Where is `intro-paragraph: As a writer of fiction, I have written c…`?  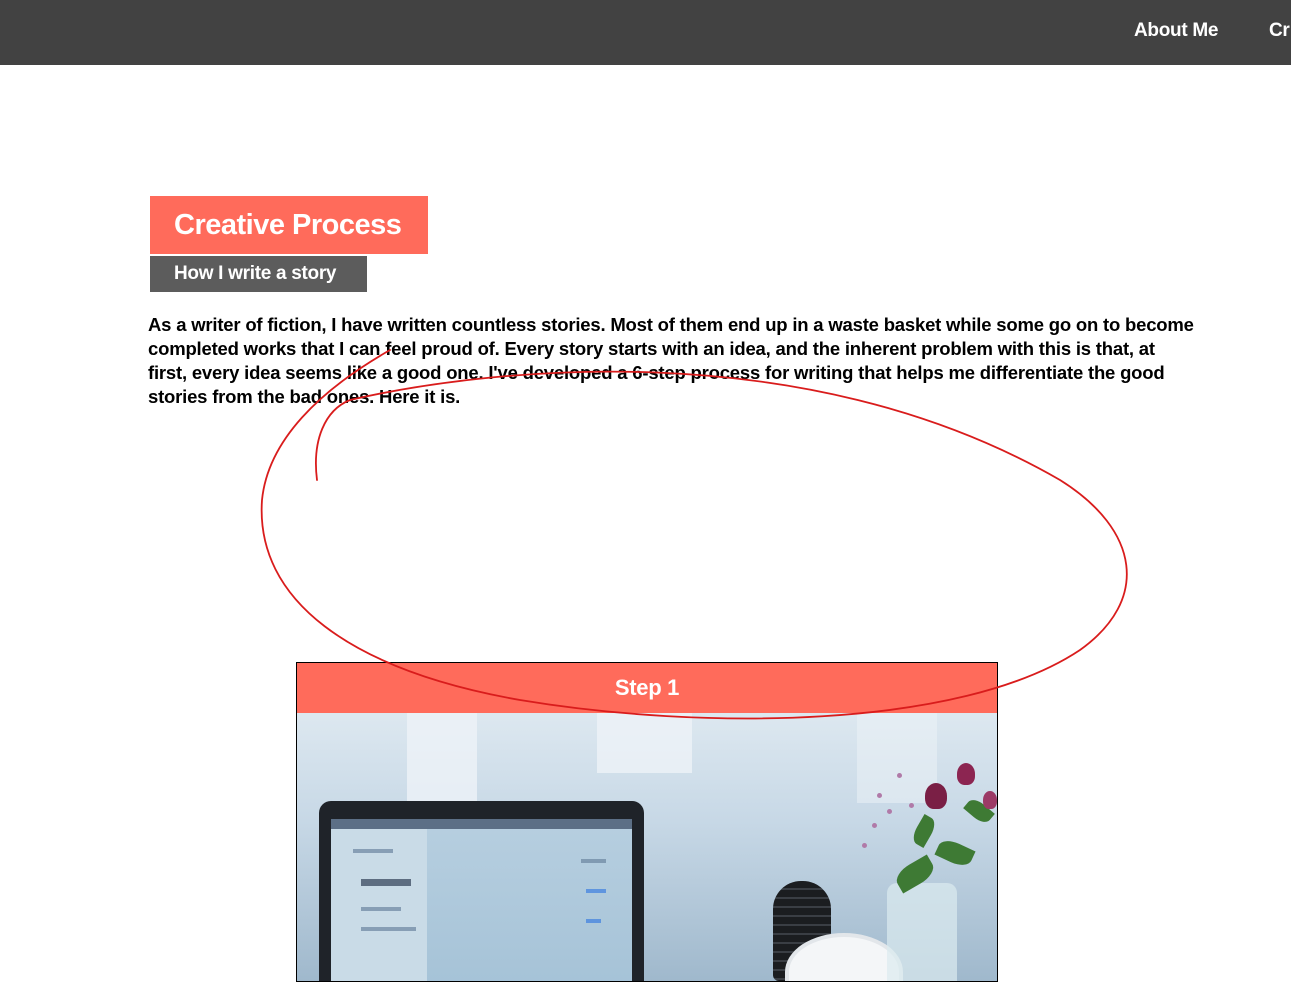
intro-paragraph: As a writer of fiction, I have written c… is located at coordinates (671, 360).